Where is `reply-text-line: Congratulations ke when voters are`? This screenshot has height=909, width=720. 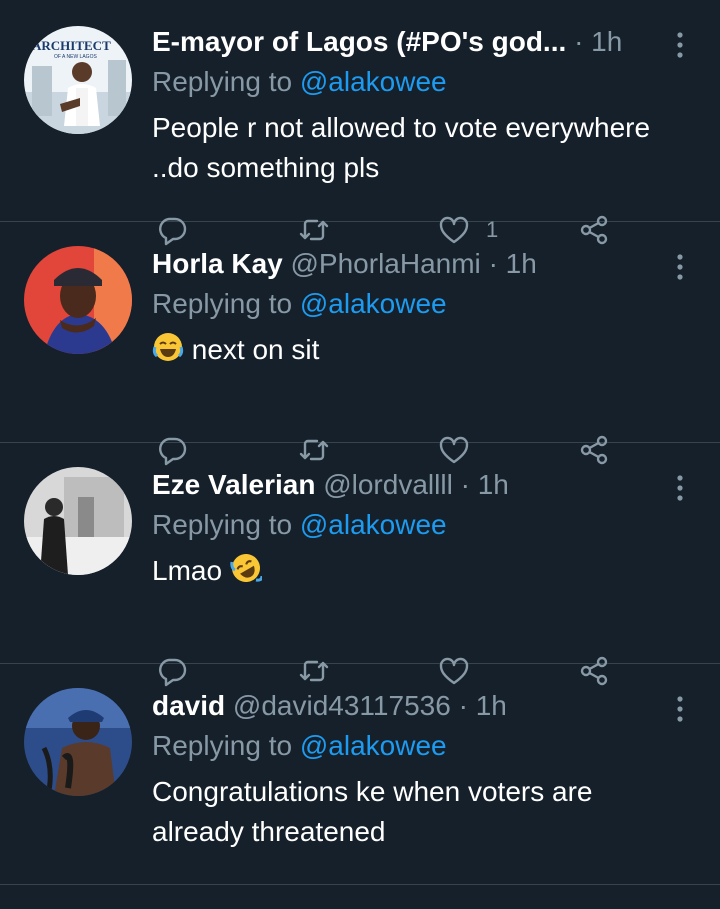
reply-text-line: Congratulations ke when voters are is located at coordinates (372, 791).